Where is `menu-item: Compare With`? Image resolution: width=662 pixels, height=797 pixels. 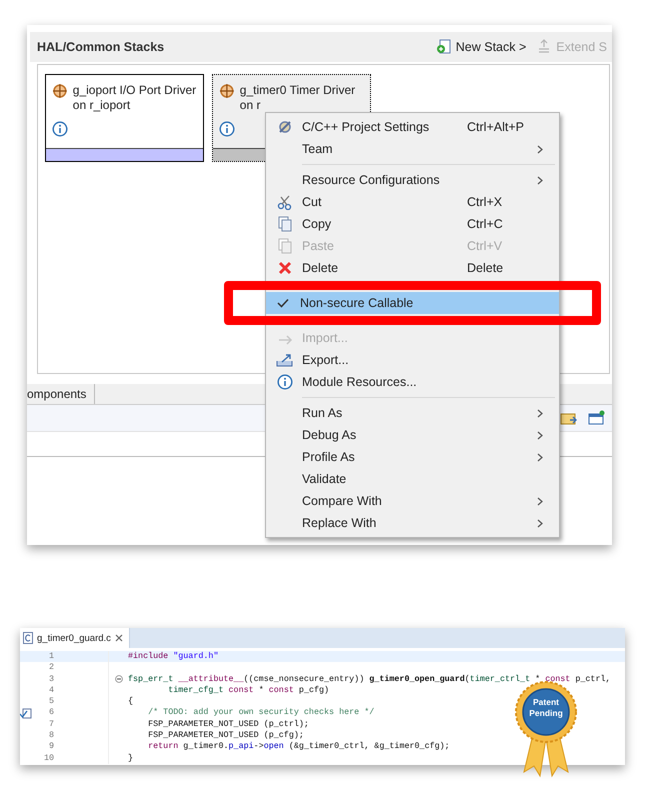
menu-item: Compare With is located at coordinates (412, 501).